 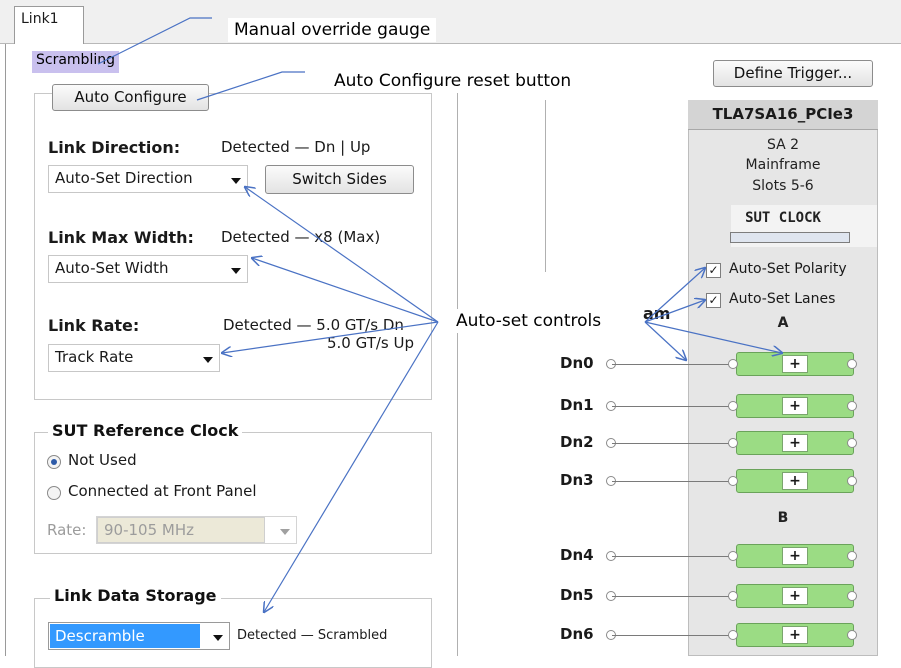 What do you see at coordinates (674, 295) in the screenshot?
I see `arrow-to-polarity` at bounding box center [674, 295].